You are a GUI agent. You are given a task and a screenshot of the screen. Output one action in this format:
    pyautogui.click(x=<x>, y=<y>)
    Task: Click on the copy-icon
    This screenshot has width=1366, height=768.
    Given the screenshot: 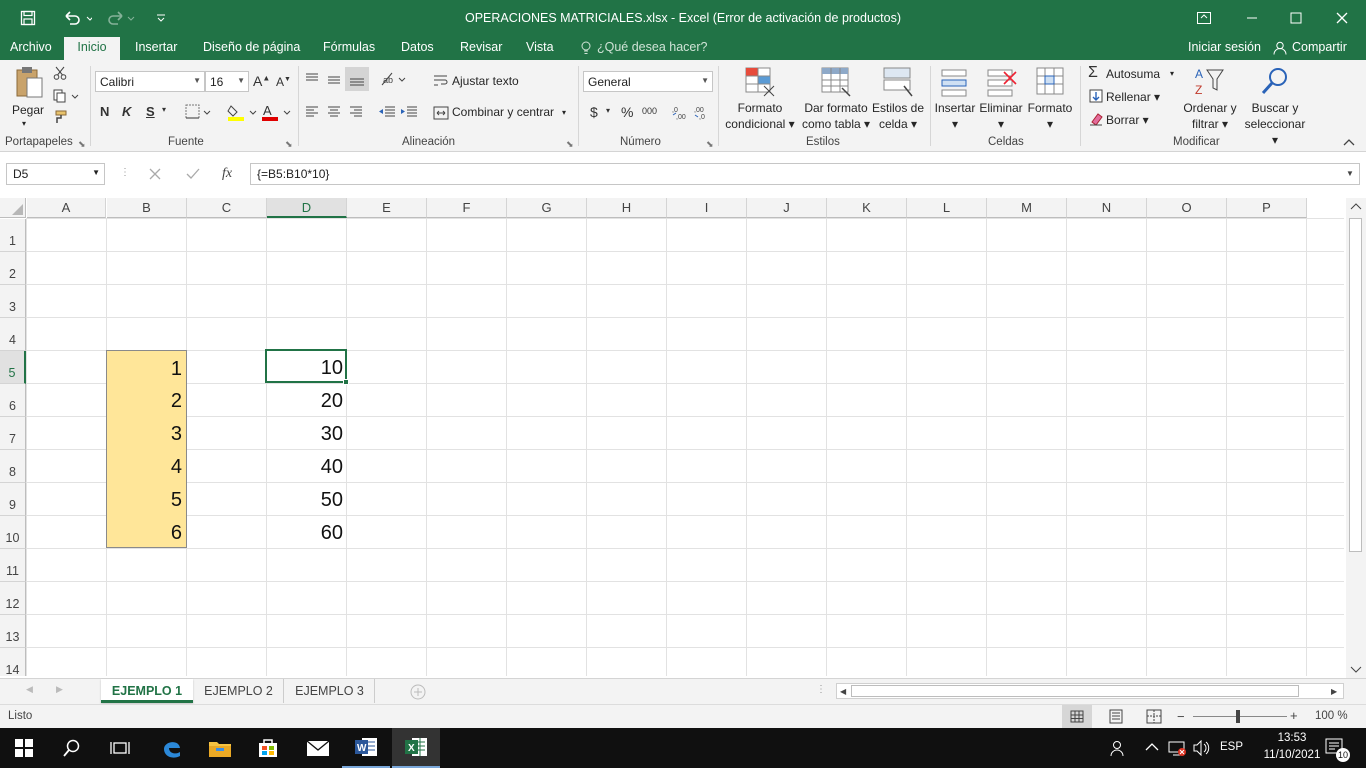 What is the action you would take?
    pyautogui.click(x=66, y=96)
    